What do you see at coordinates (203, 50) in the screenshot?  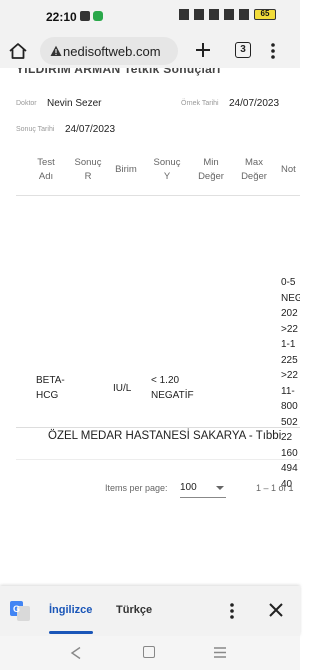 I see `new-tab-icon` at bounding box center [203, 50].